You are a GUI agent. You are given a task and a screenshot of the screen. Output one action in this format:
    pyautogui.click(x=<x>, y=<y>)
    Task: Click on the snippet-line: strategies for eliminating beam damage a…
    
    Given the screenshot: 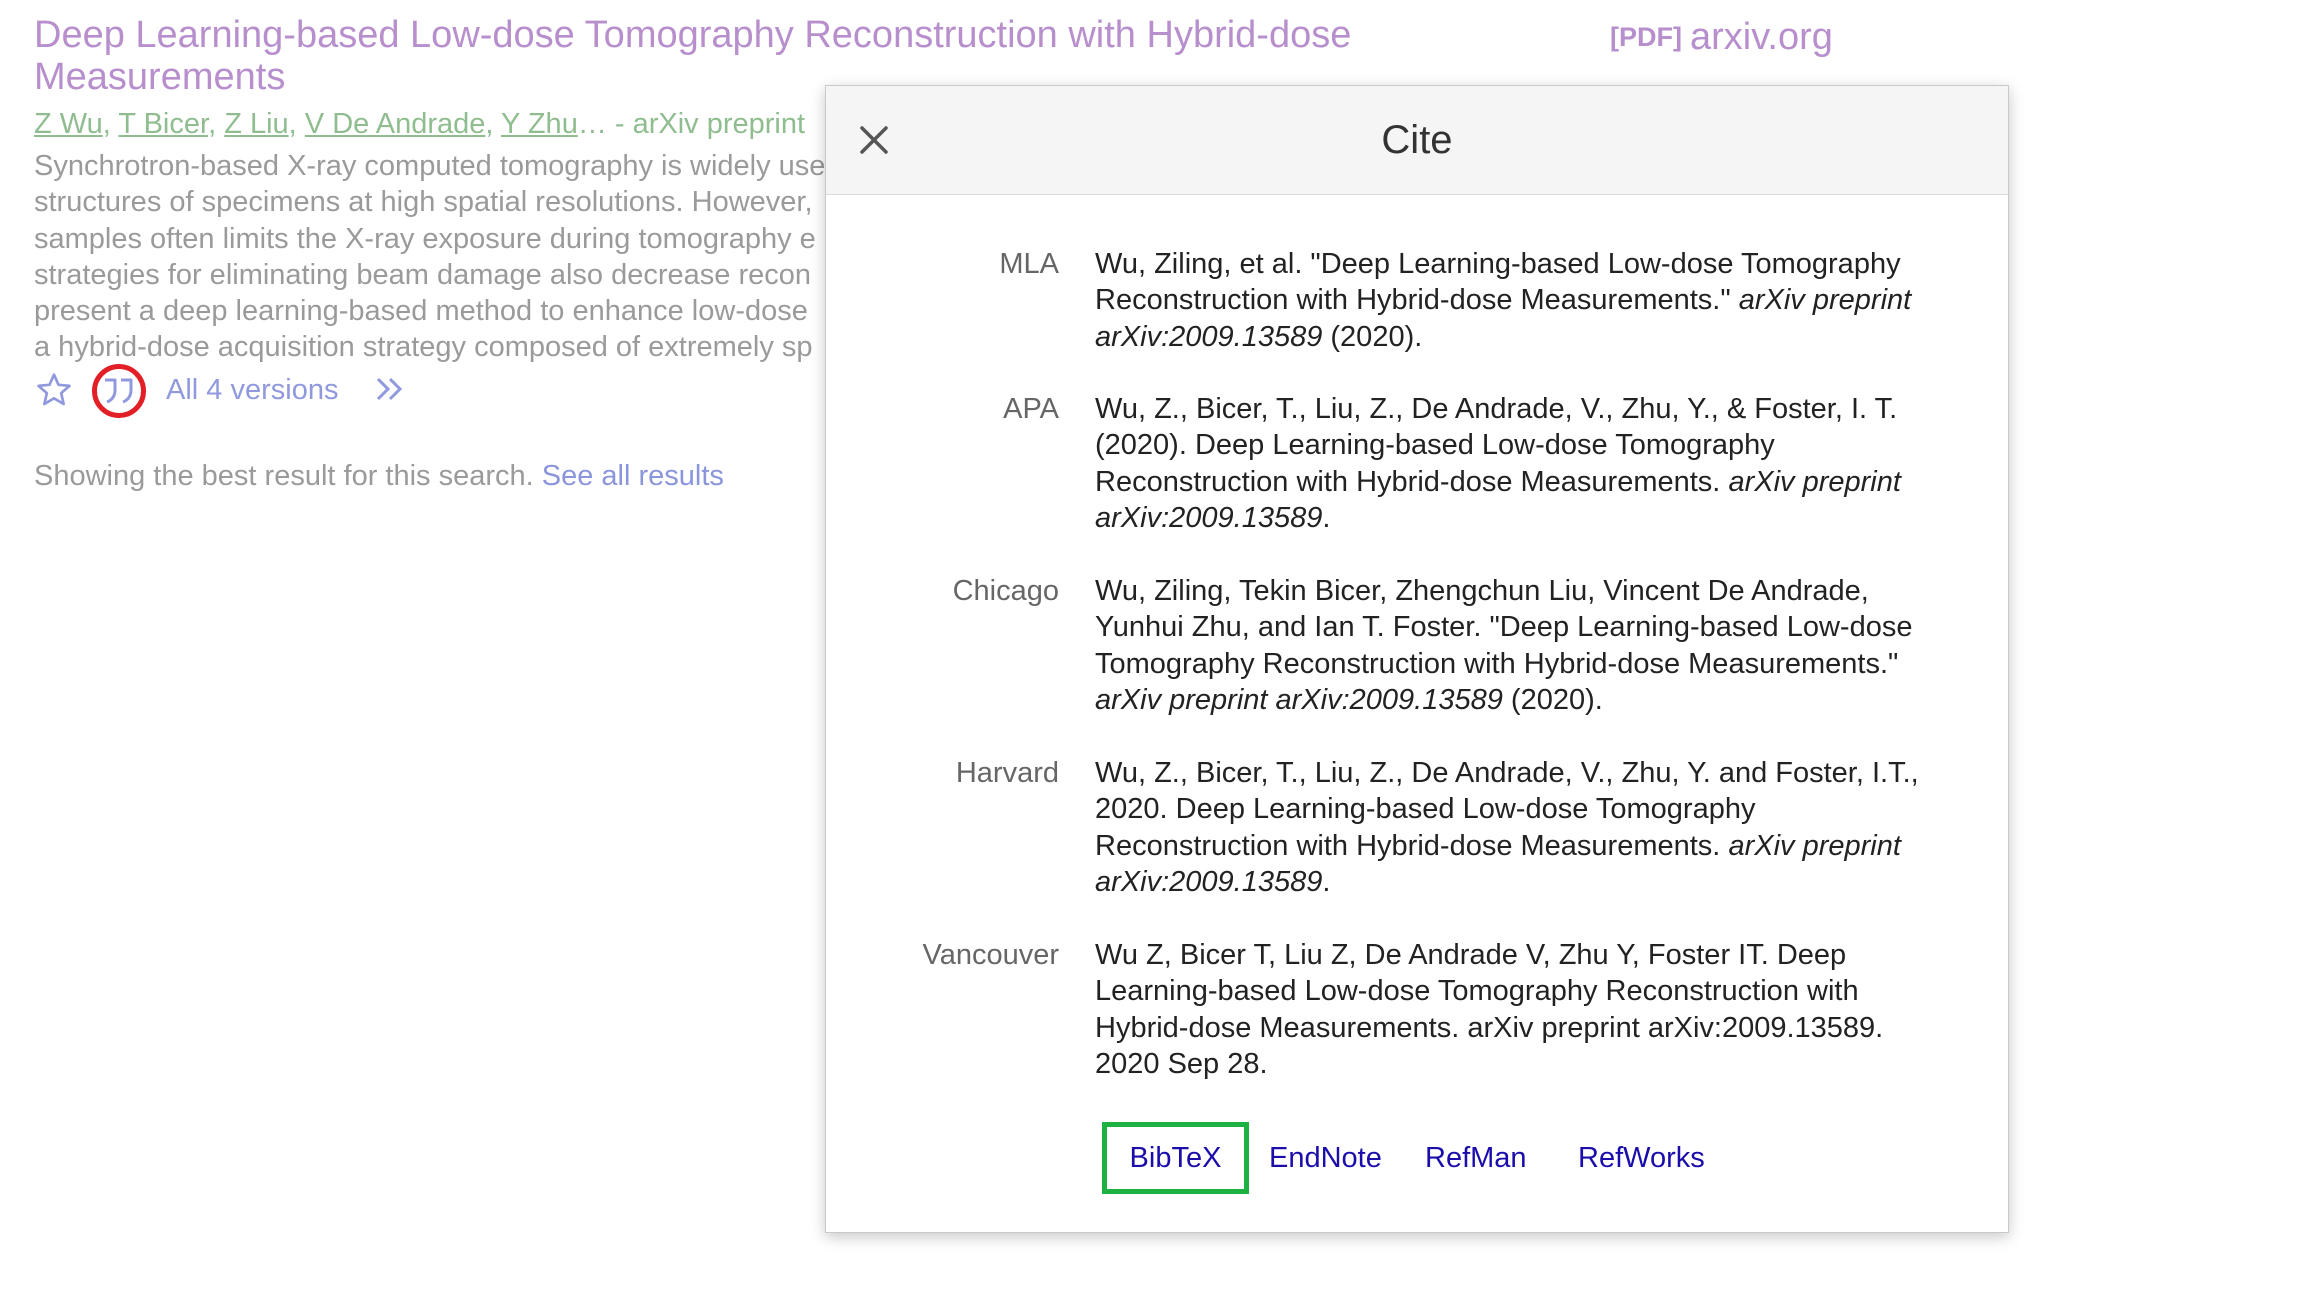 What is the action you would take?
    pyautogui.click(x=422, y=274)
    